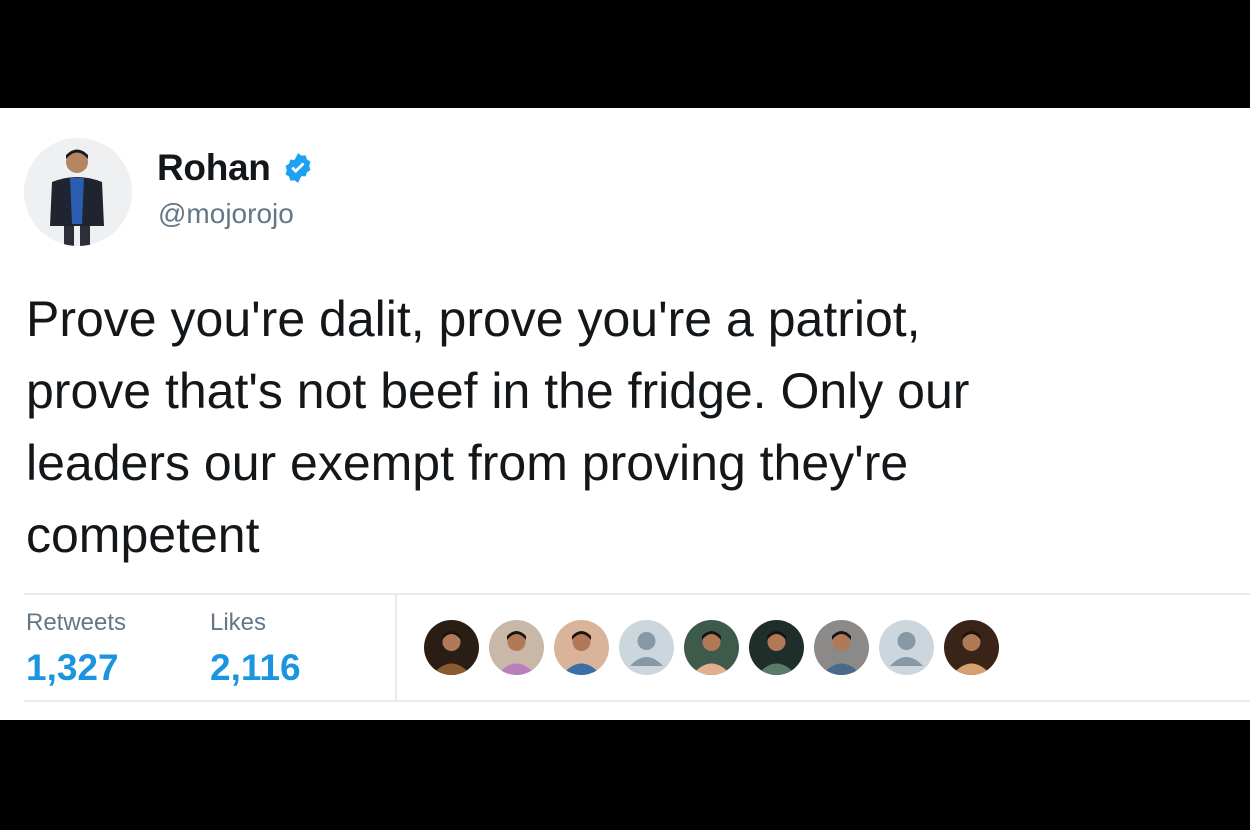 This screenshot has height=830, width=1250. Describe the element at coordinates (637, 594) in the screenshot. I see `stats-divider-top` at that location.